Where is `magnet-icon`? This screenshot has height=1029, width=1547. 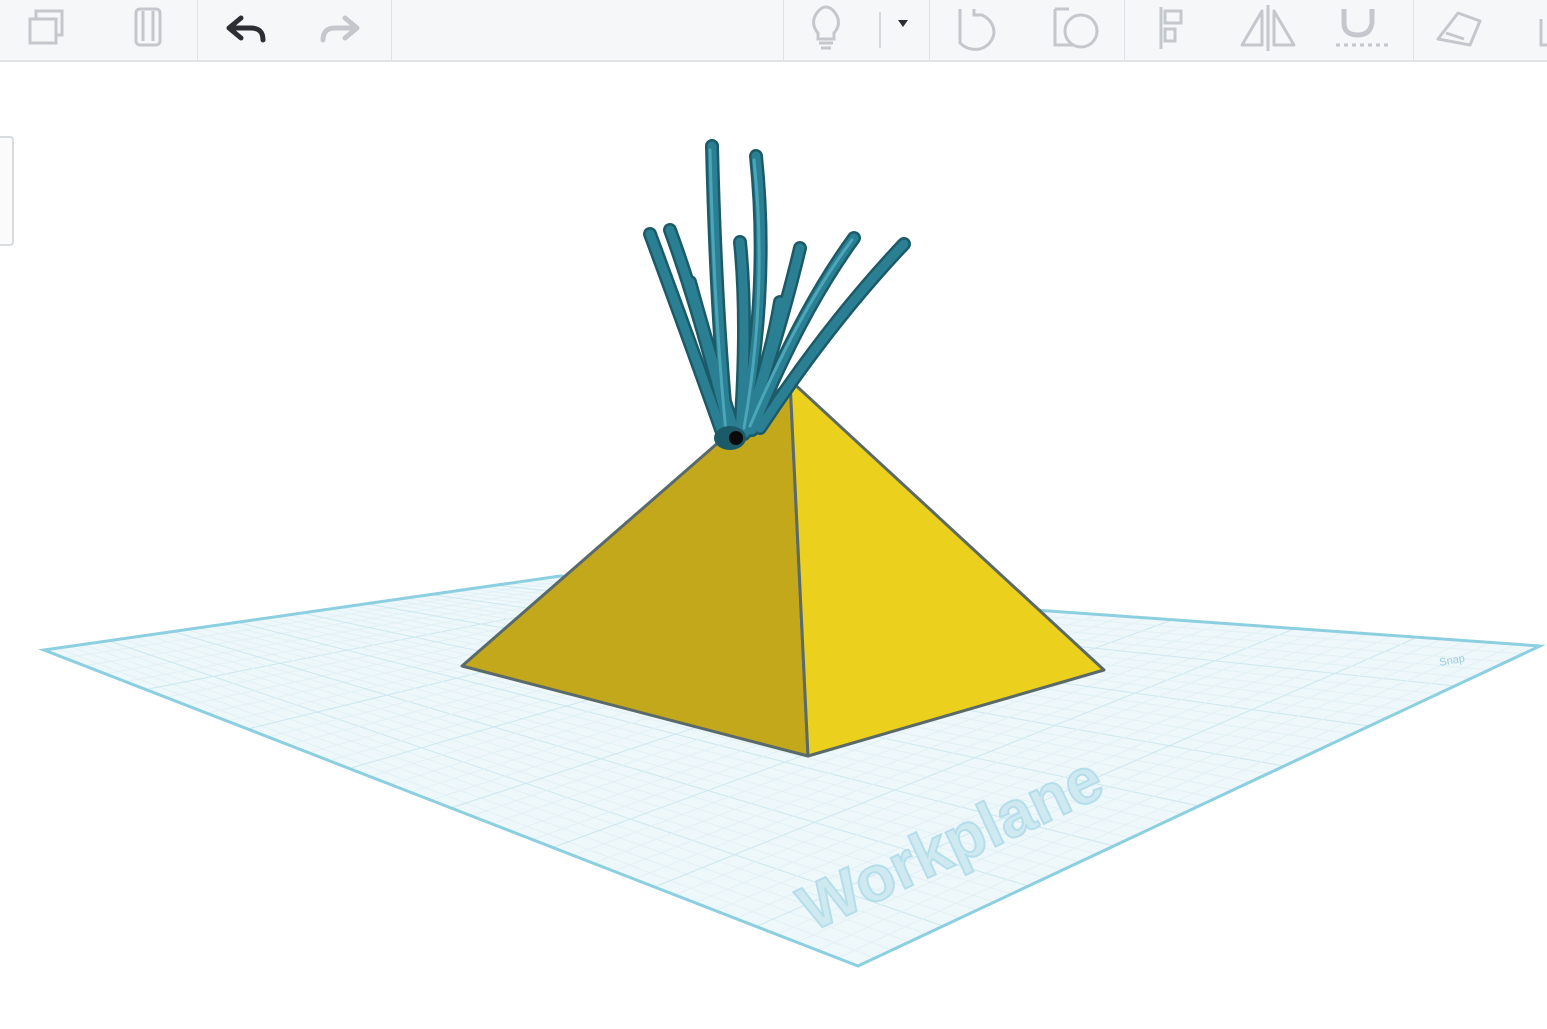 magnet-icon is located at coordinates (1364, 28).